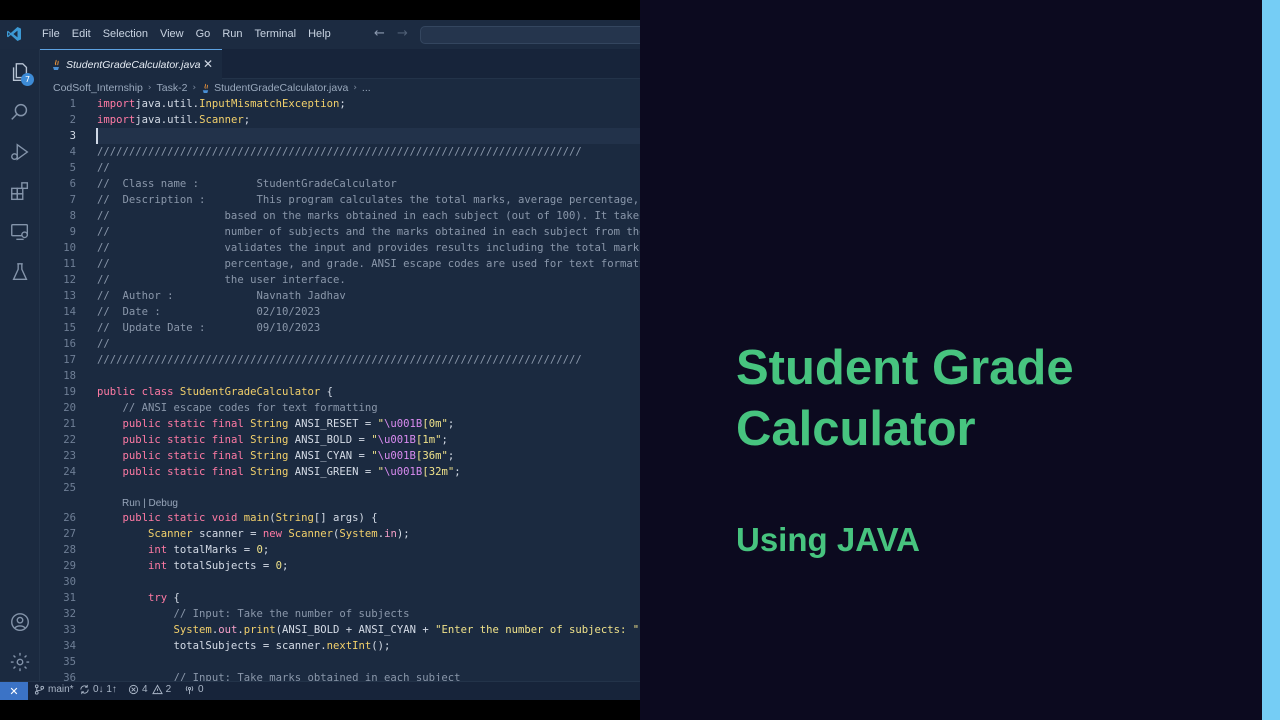 The width and height of the screenshot is (1280, 720). Describe the element at coordinates (221, 280) in the screenshot. I see `code-line: // the user interface.` at that location.